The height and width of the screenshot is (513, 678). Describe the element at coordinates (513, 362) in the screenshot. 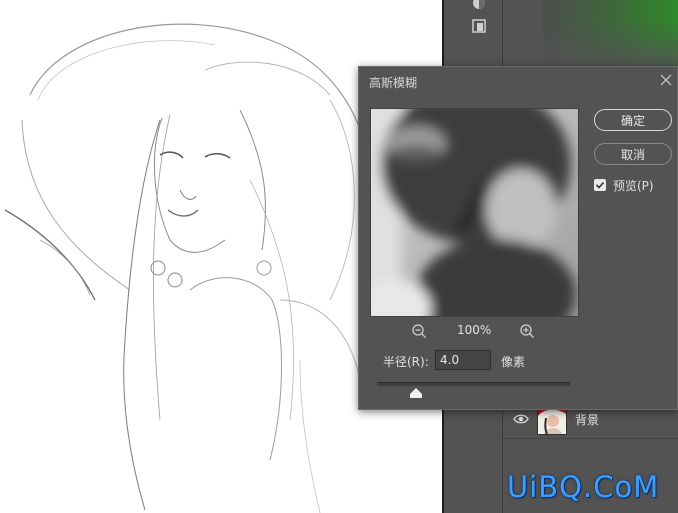

I see `radius-unit: 像素` at that location.